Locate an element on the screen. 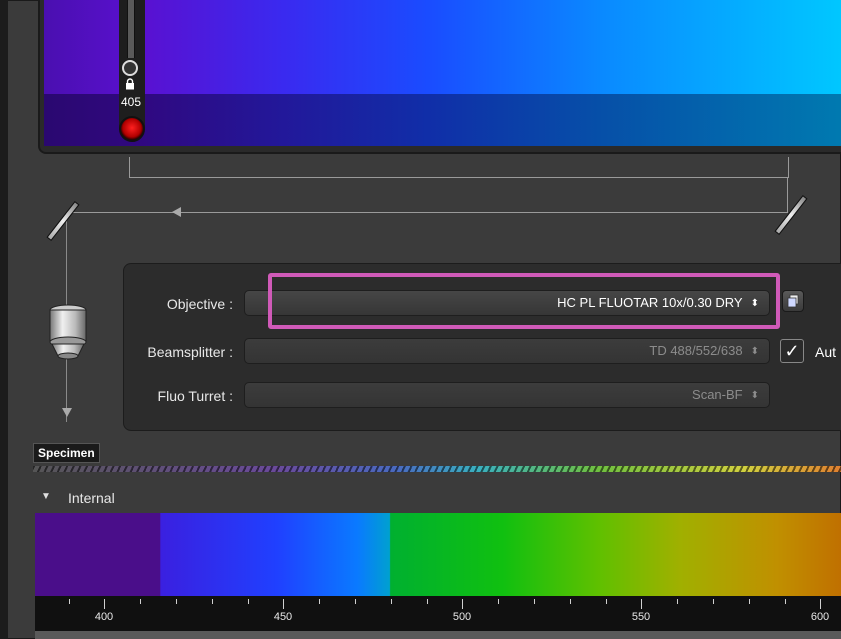  auto-label: Aut is located at coordinates (826, 352).